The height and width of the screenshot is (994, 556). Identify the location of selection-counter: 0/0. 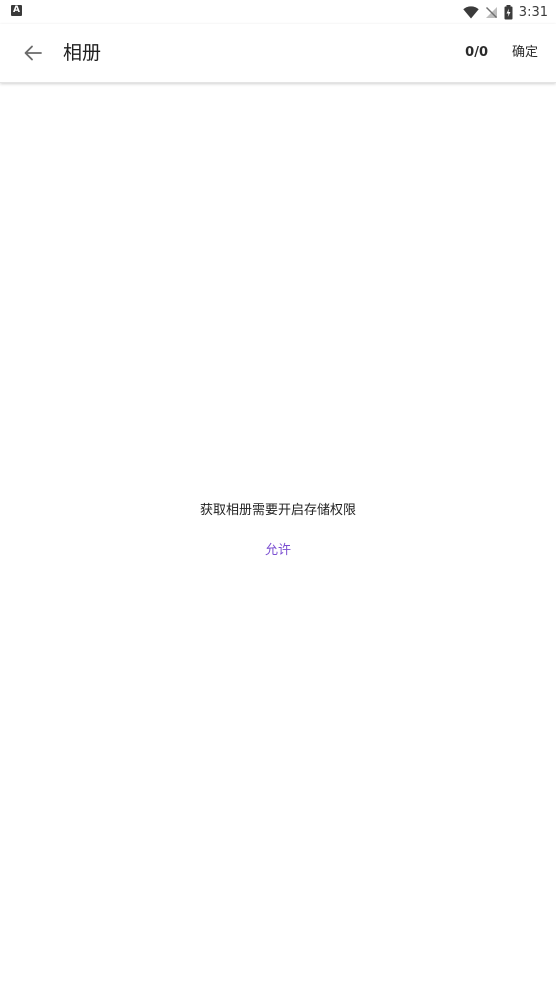
(476, 52).